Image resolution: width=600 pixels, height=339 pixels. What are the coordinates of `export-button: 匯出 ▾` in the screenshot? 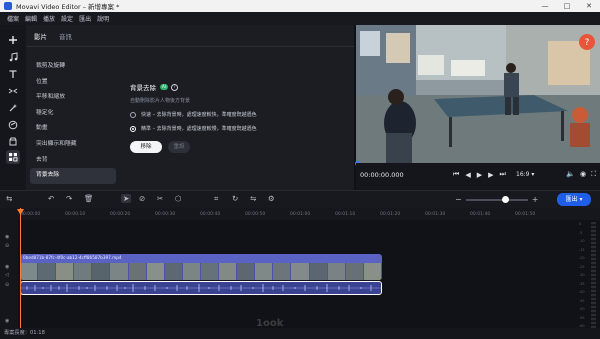 It's located at (574, 199).